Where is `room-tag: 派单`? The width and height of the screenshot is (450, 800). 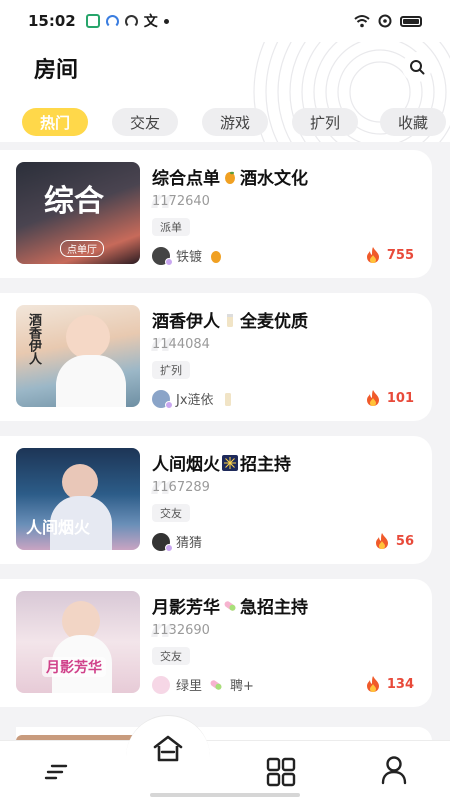 room-tag: 派单 is located at coordinates (171, 227).